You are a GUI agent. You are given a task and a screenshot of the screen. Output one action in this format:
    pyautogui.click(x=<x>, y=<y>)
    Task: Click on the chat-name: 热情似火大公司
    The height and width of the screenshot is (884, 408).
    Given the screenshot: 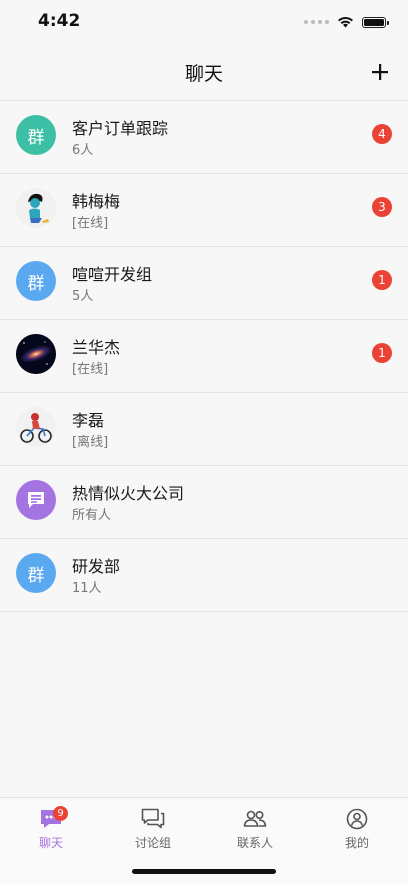 What is the action you would take?
    pyautogui.click(x=128, y=493)
    